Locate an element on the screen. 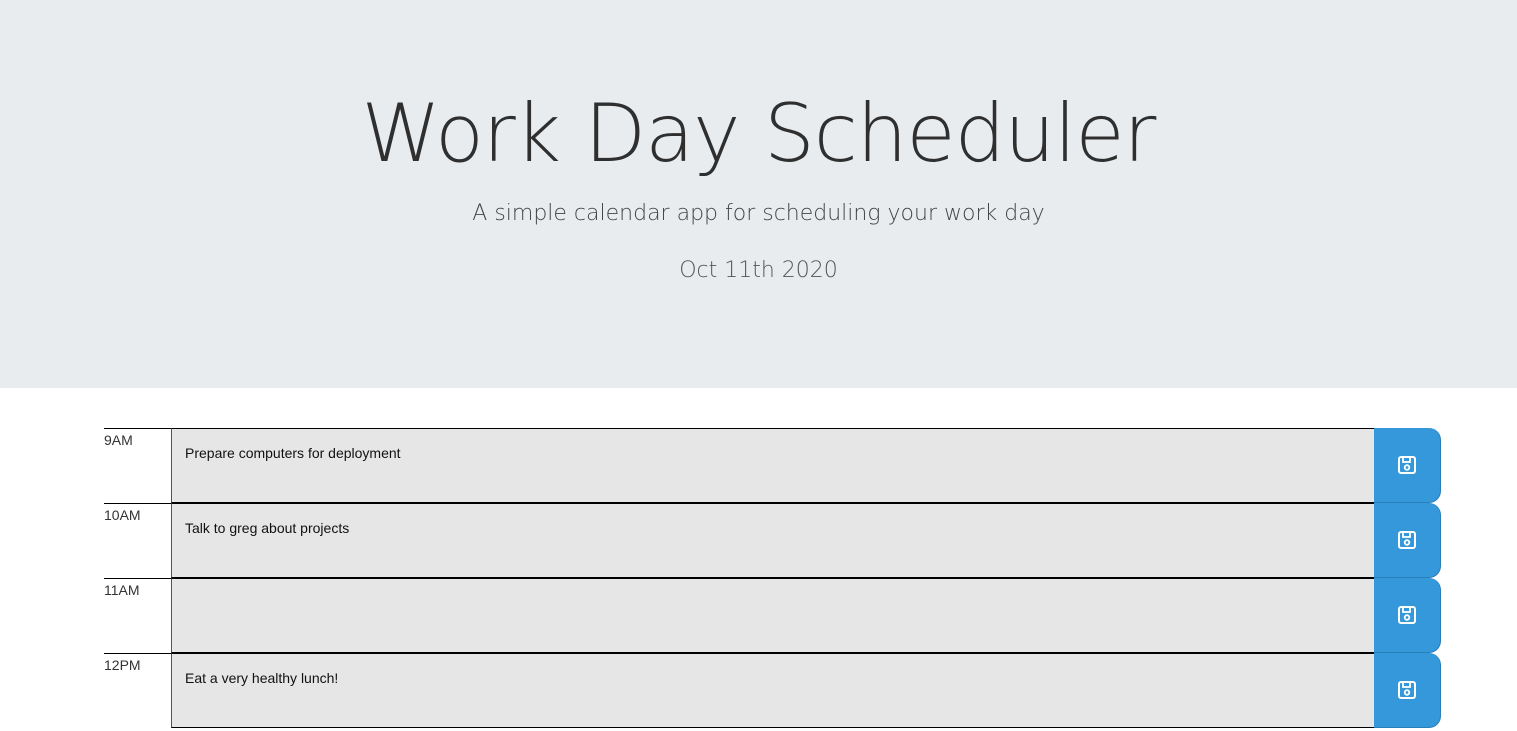  time-block-10am: 10AM Talk to greg about projects is located at coordinates (772, 540).